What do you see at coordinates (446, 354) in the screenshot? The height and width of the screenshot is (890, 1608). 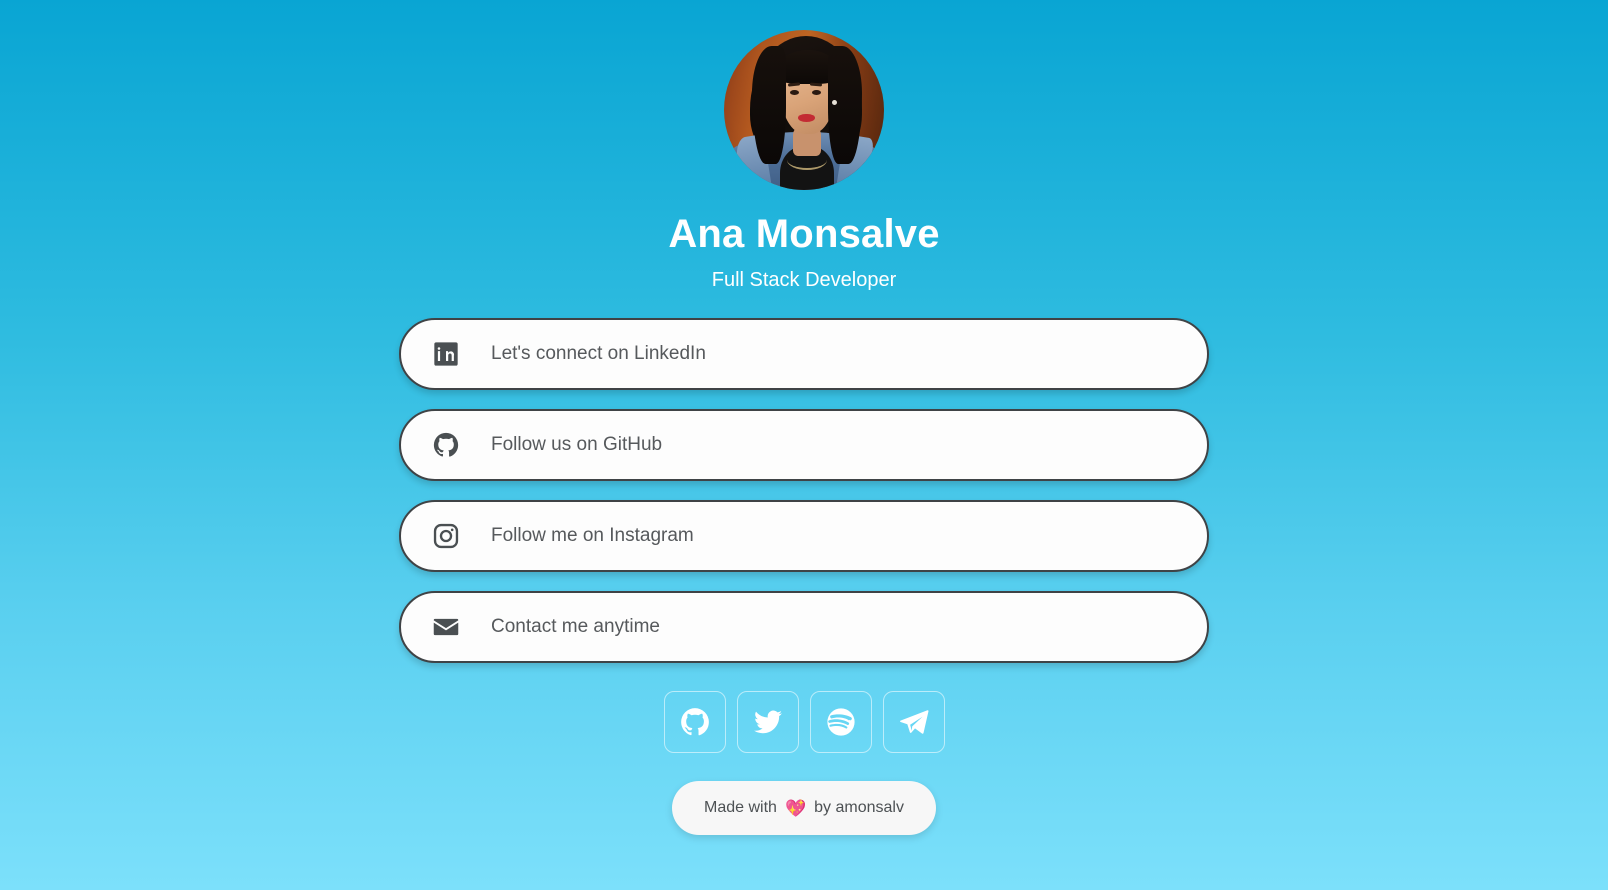 I see `linkedin-icon` at bounding box center [446, 354].